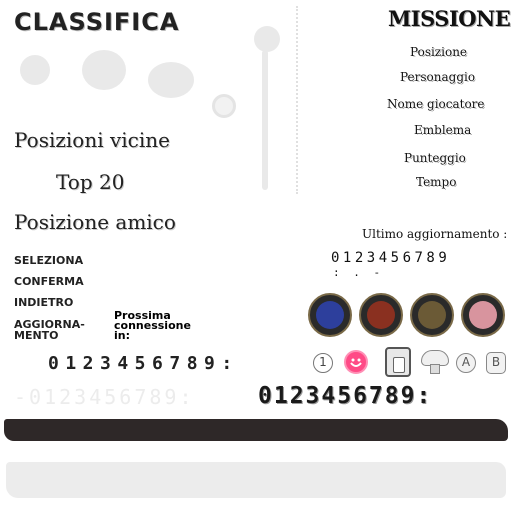 This screenshot has height=512, width=512. What do you see at coordinates (436, 104) in the screenshot?
I see `column-player-name: Nome giocatore` at bounding box center [436, 104].